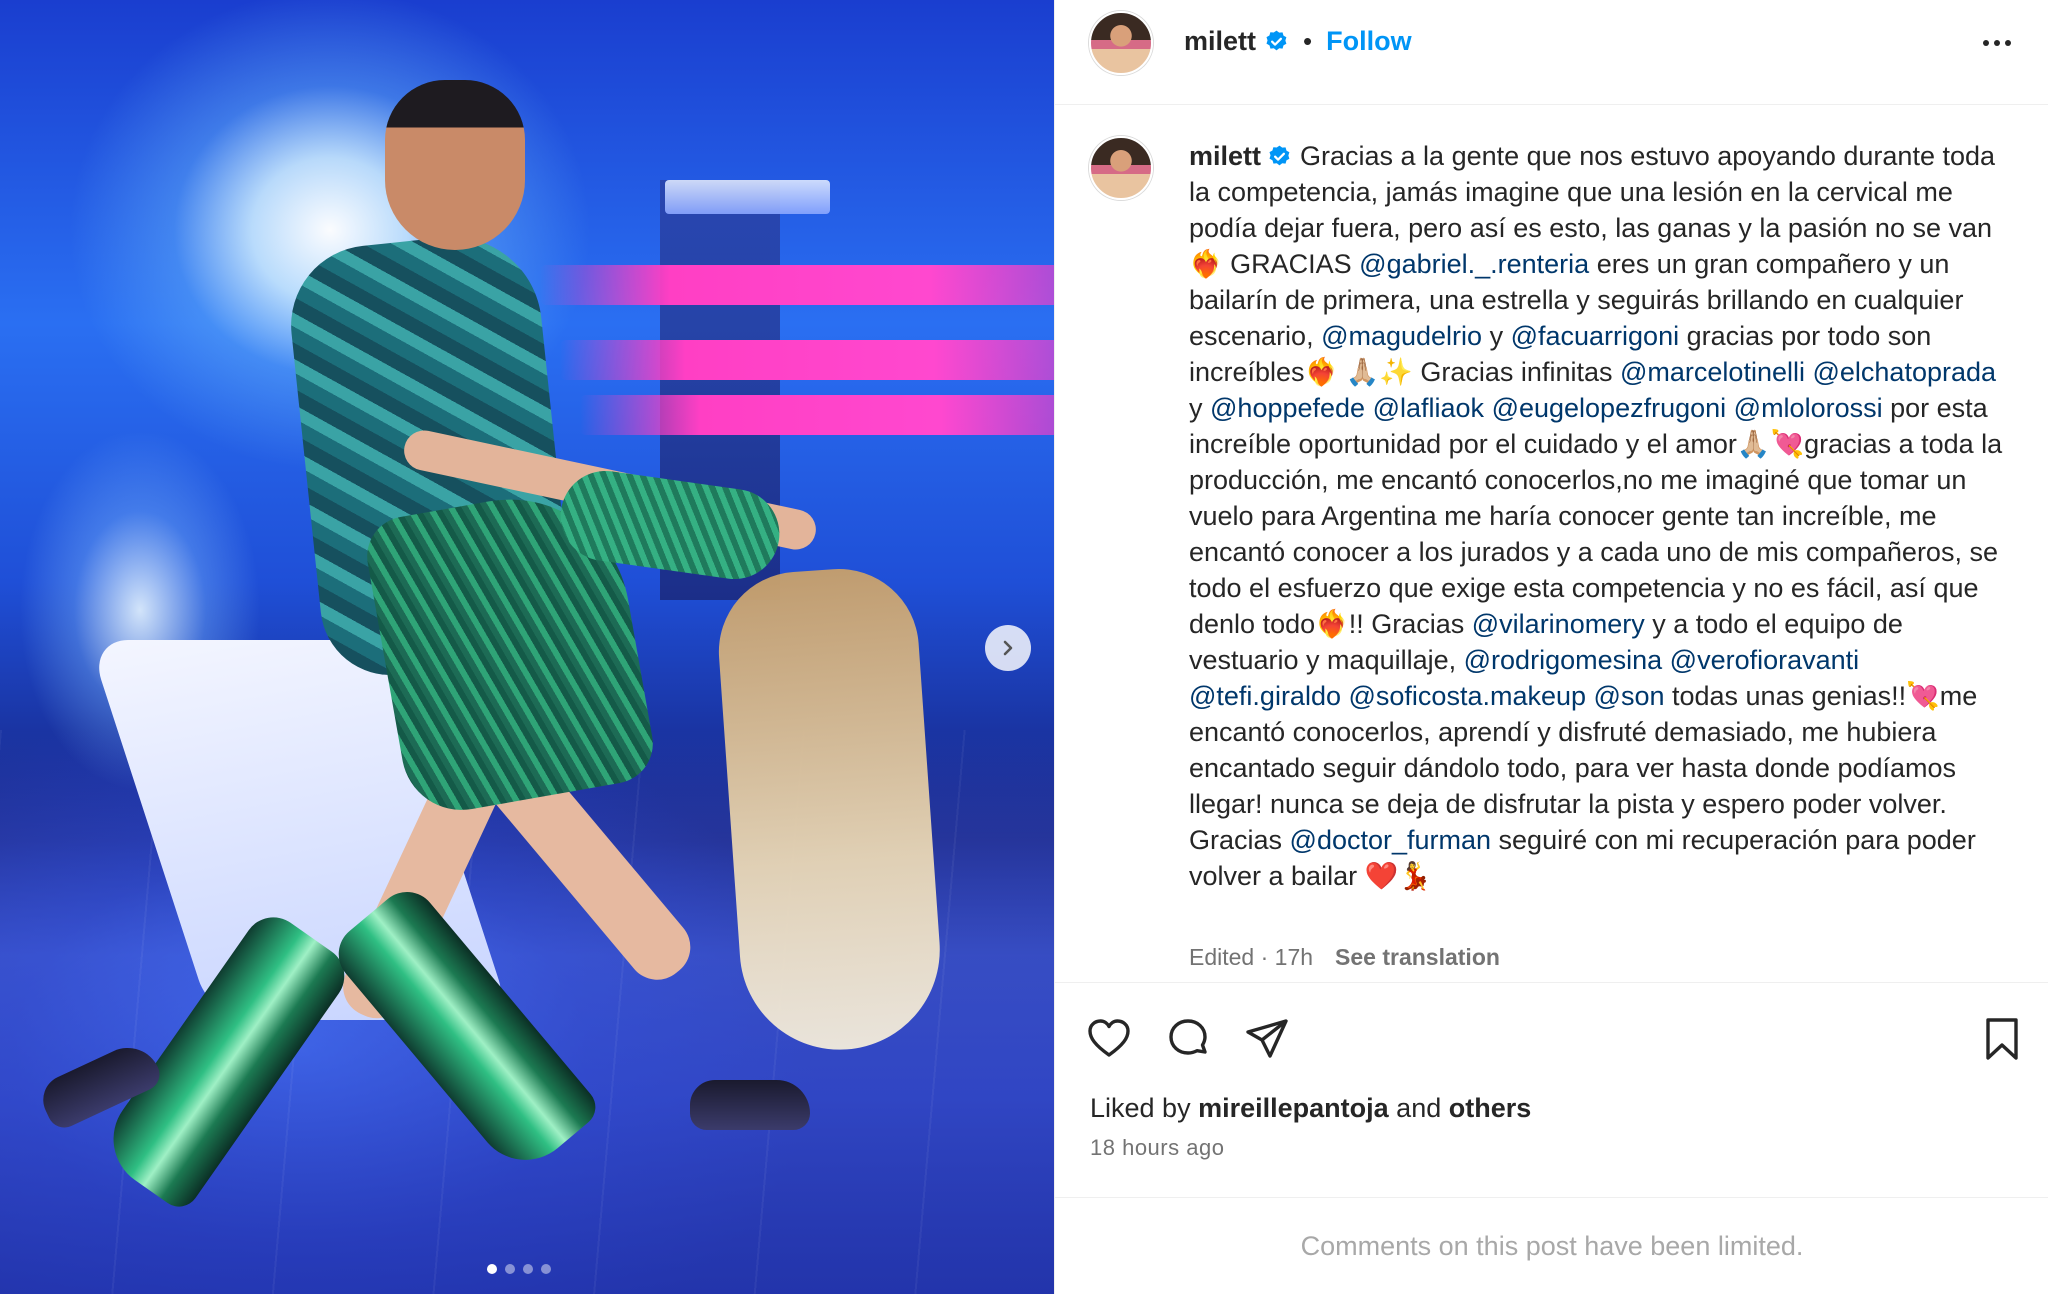  What do you see at coordinates (1986, 43) in the screenshot?
I see `more-options-icon` at bounding box center [1986, 43].